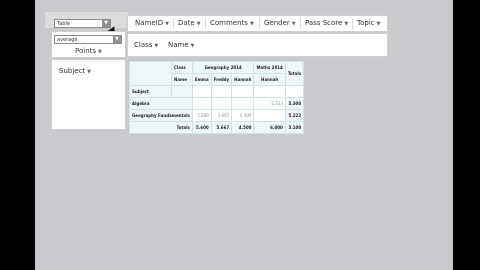 This screenshot has width=480, height=270. I want to click on column-total: 5.600, so click(201, 127).